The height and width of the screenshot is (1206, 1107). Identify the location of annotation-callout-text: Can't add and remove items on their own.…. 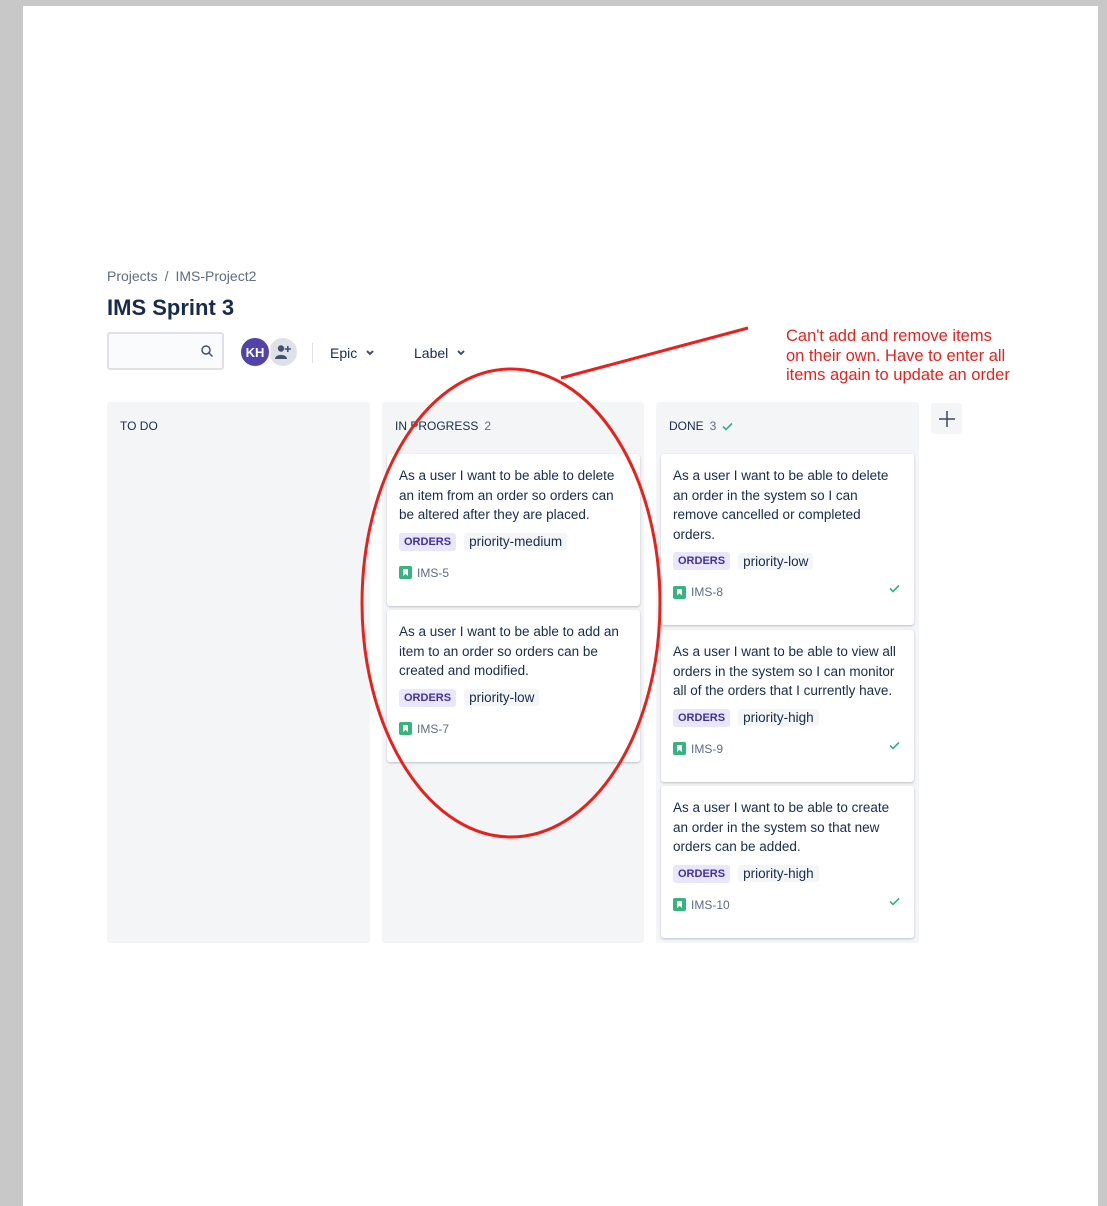
(898, 355).